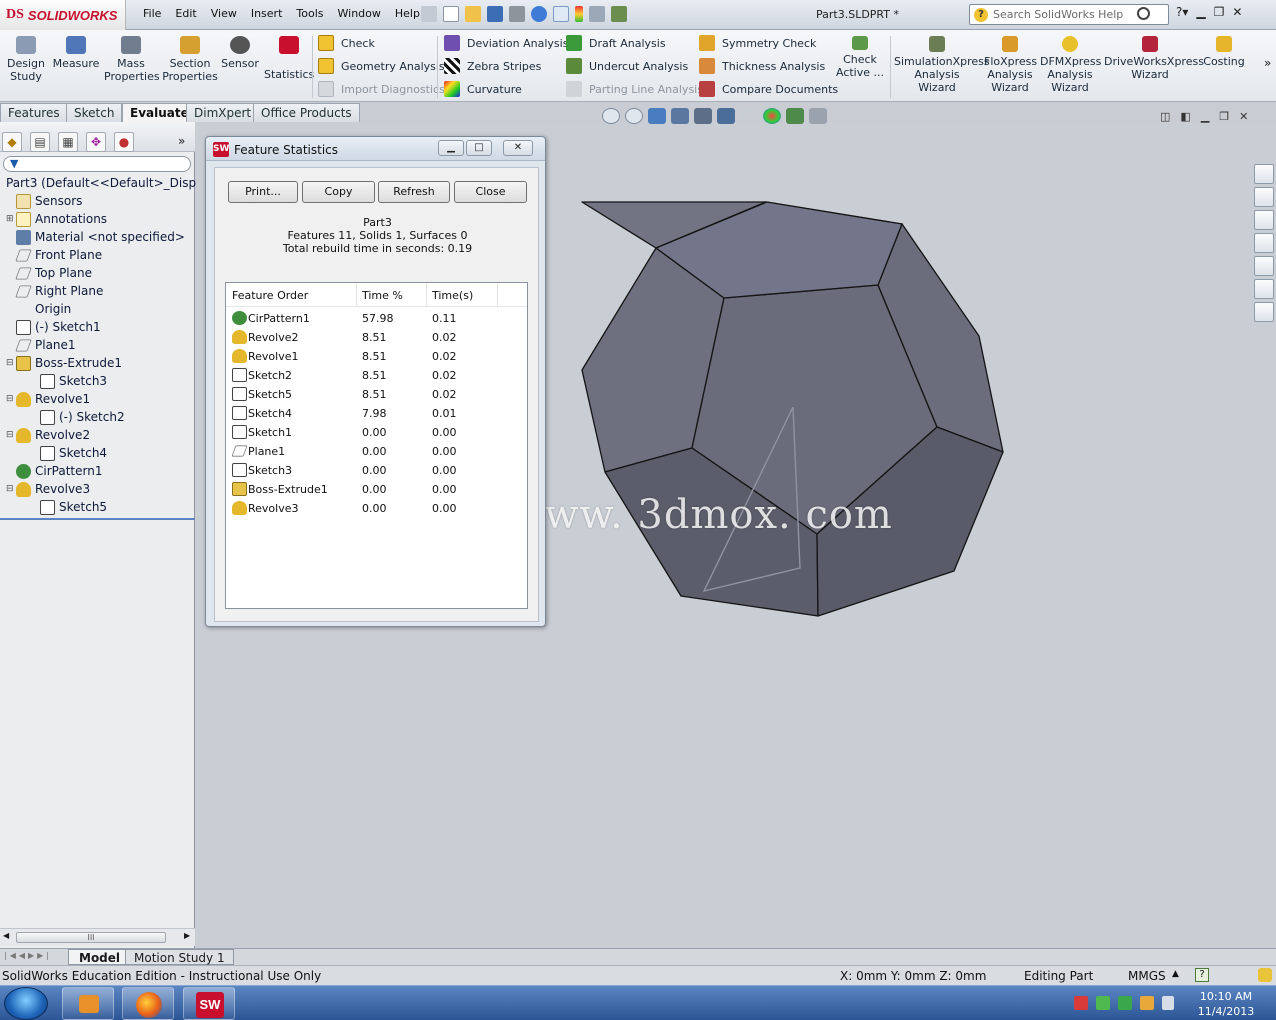 Image resolution: width=1276 pixels, height=1020 pixels. Describe the element at coordinates (26, 59) in the screenshot. I see `design-study-button: Design Study` at that location.